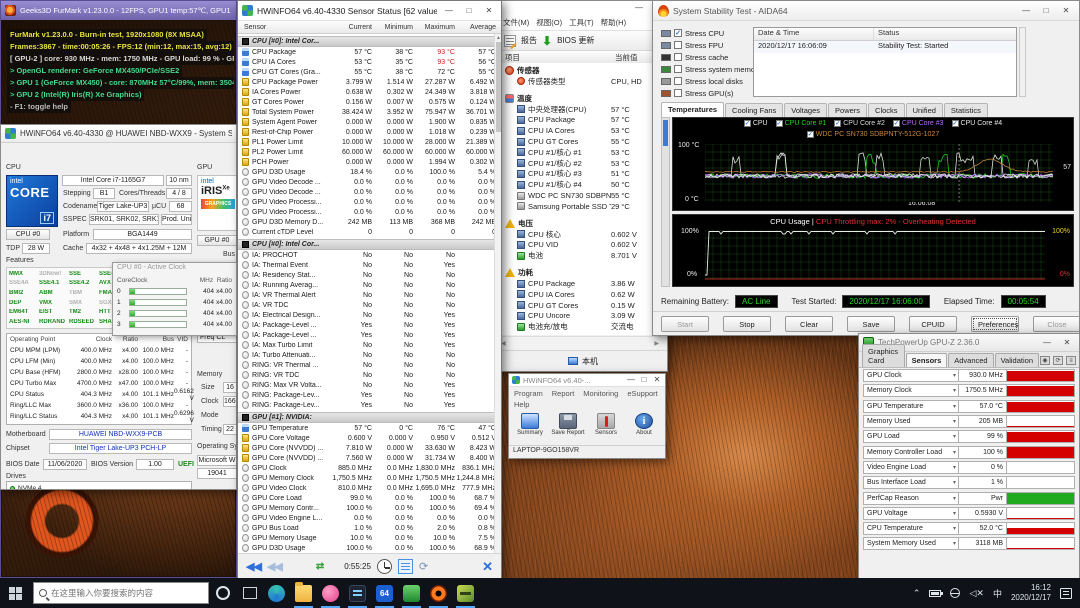 The width and height of the screenshot is (1080, 608). I want to click on stability-maximize-button: □, so click(1046, 11).